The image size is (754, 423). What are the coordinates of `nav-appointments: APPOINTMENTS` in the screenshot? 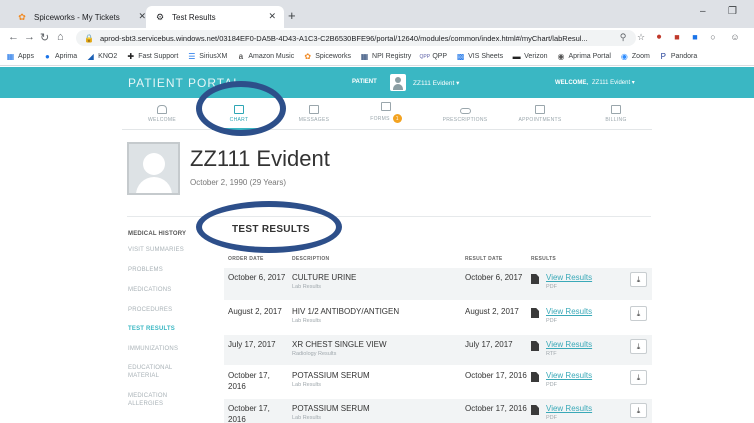 It's located at (540, 114).